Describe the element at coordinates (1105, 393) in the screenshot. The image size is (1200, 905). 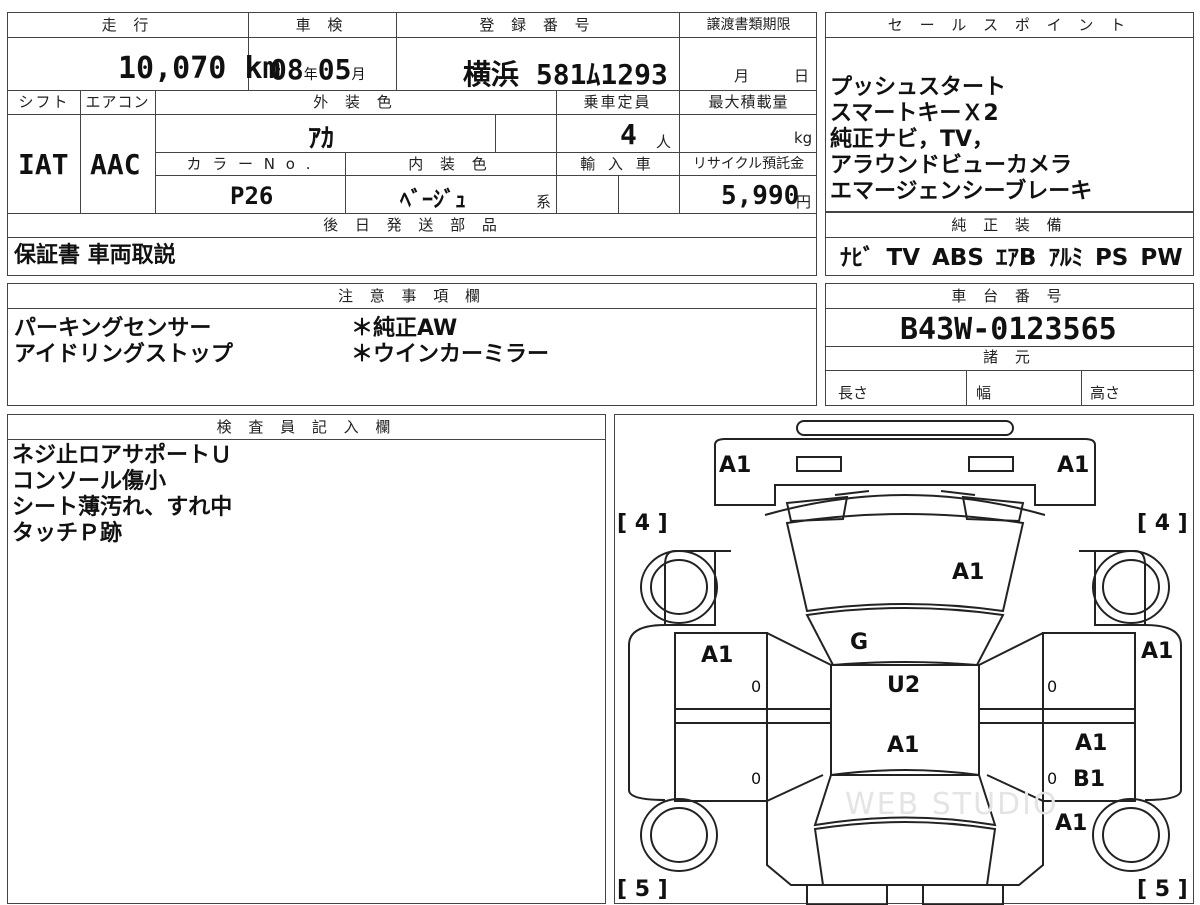
I see `spec-height: 高さ` at that location.